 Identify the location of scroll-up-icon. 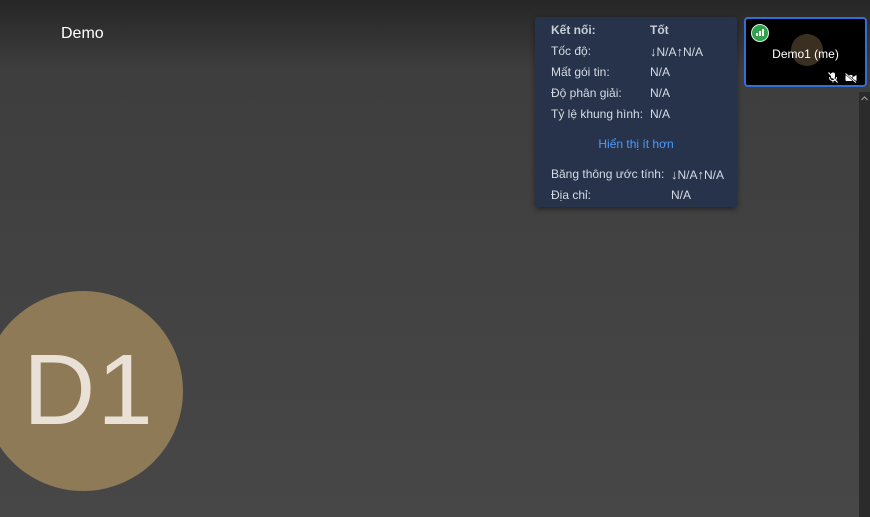
(864, 98).